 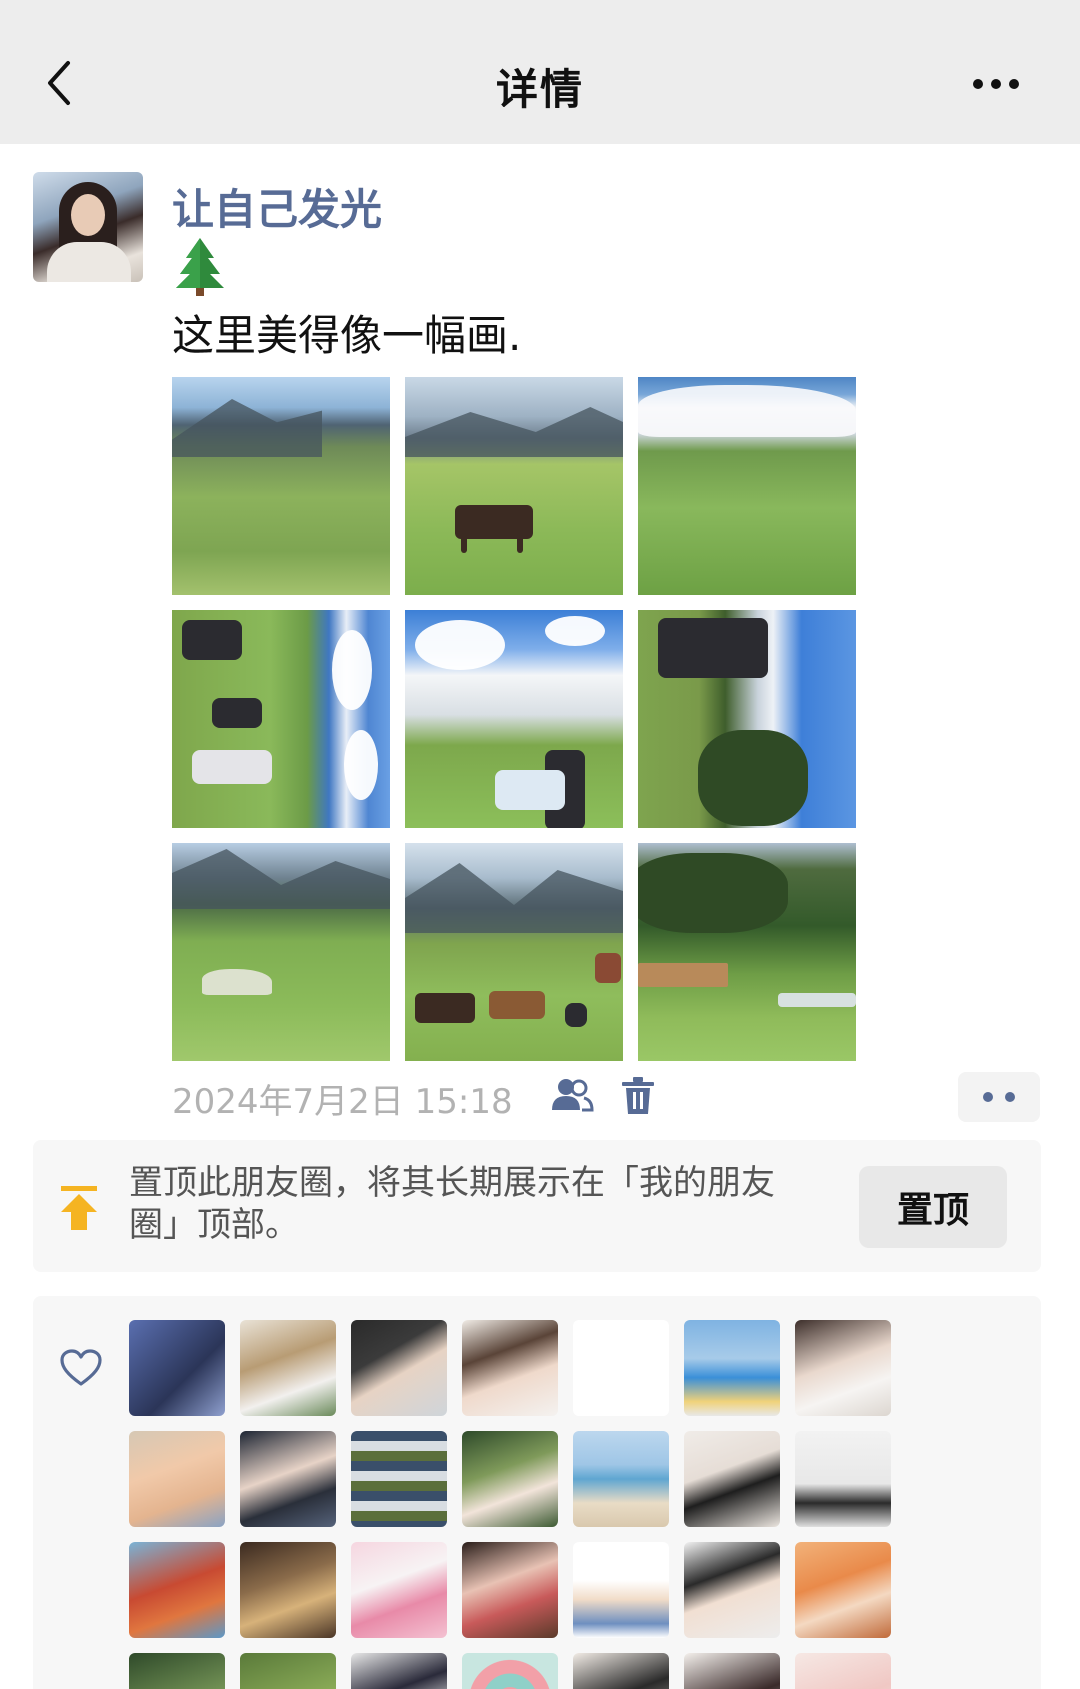 I want to click on nav-bar: 详情, so click(x=540, y=72).